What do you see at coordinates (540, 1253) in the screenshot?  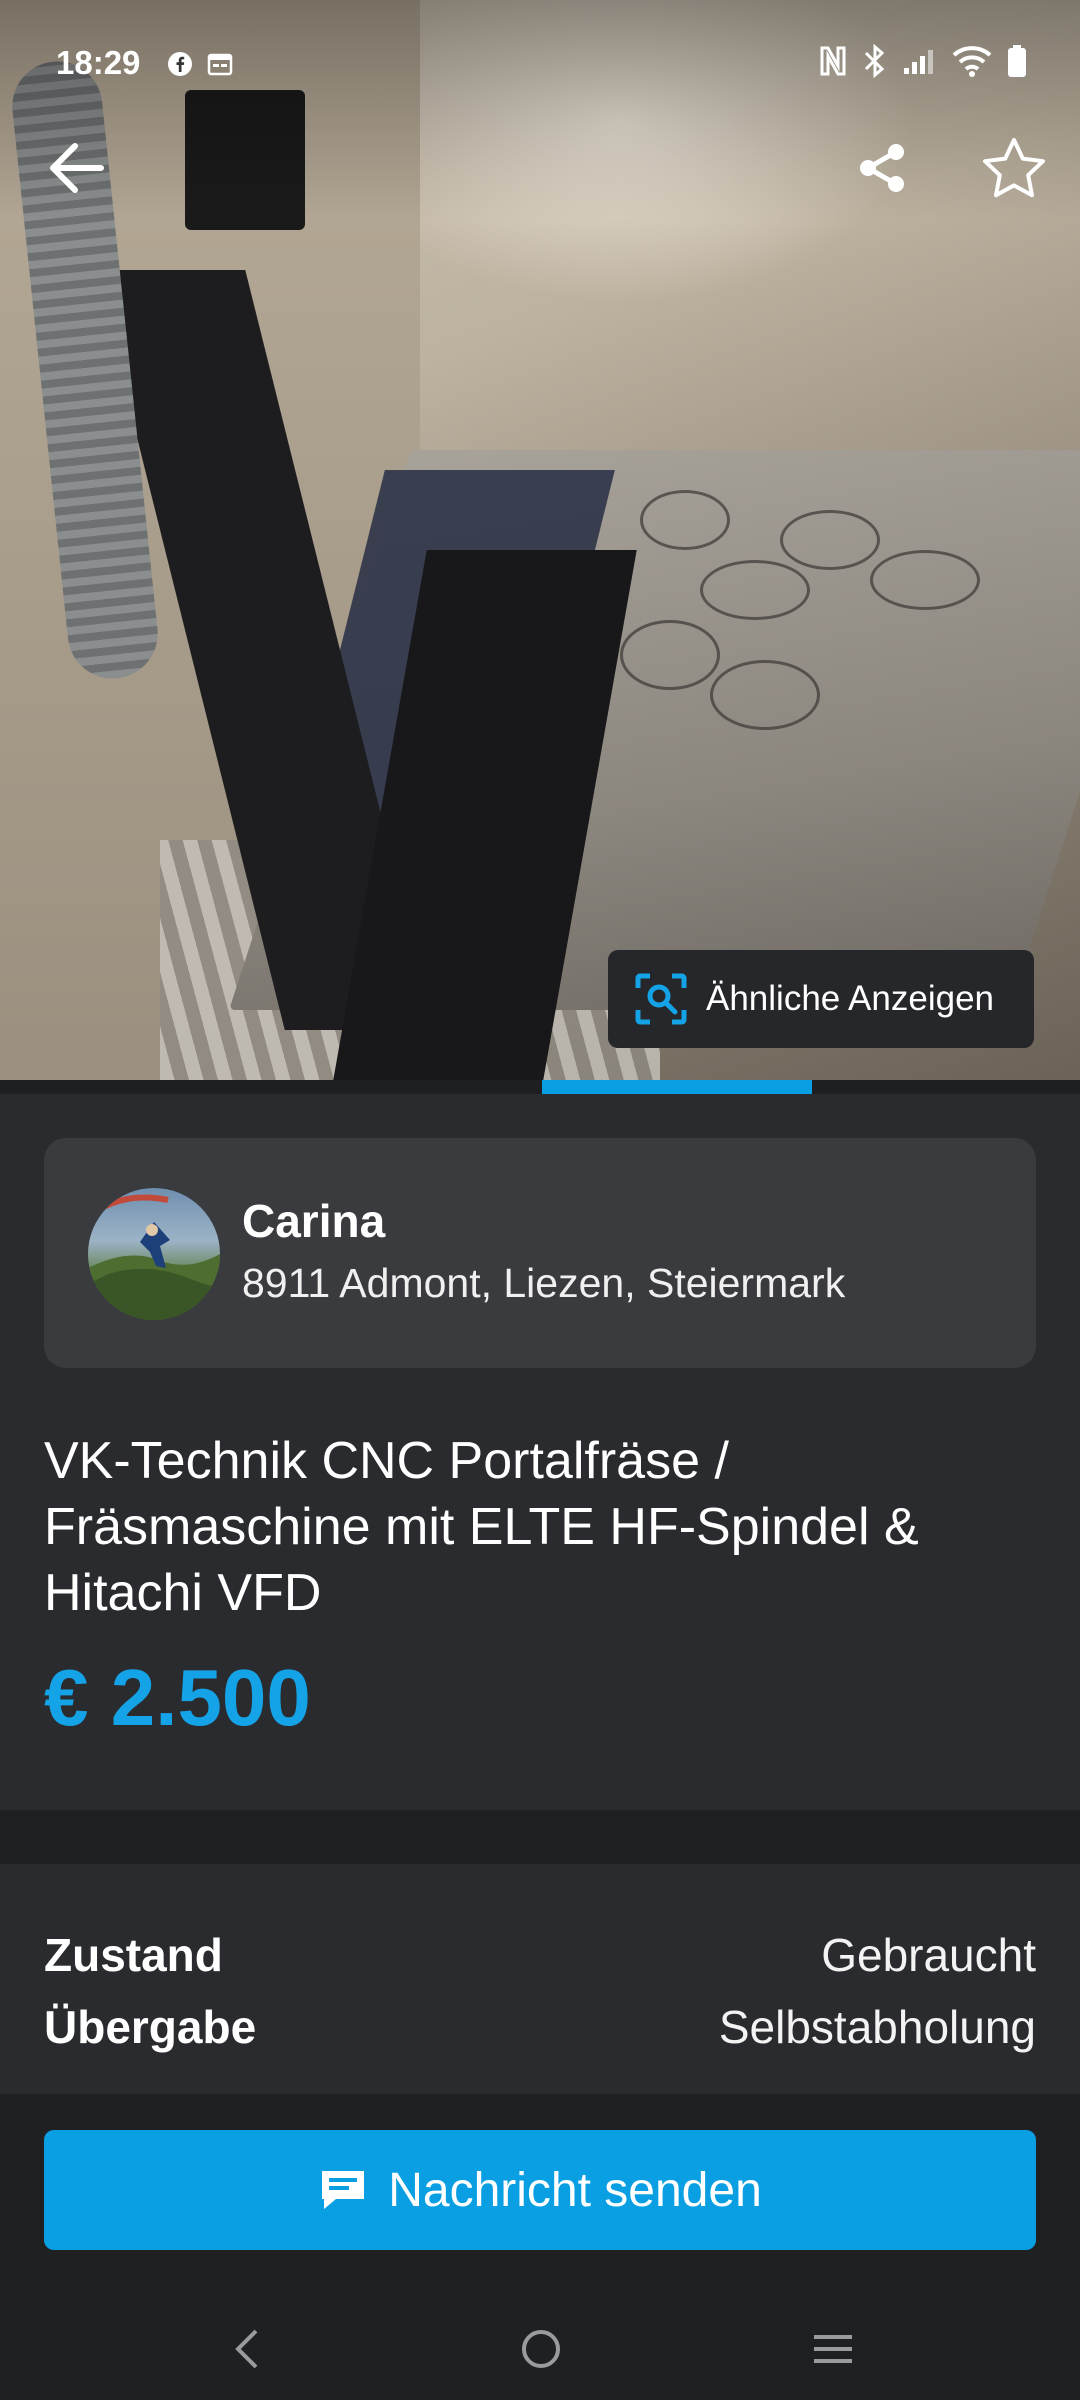 I see `seller-card: Carina 8911 Admont, Liezen, Steiermark` at bounding box center [540, 1253].